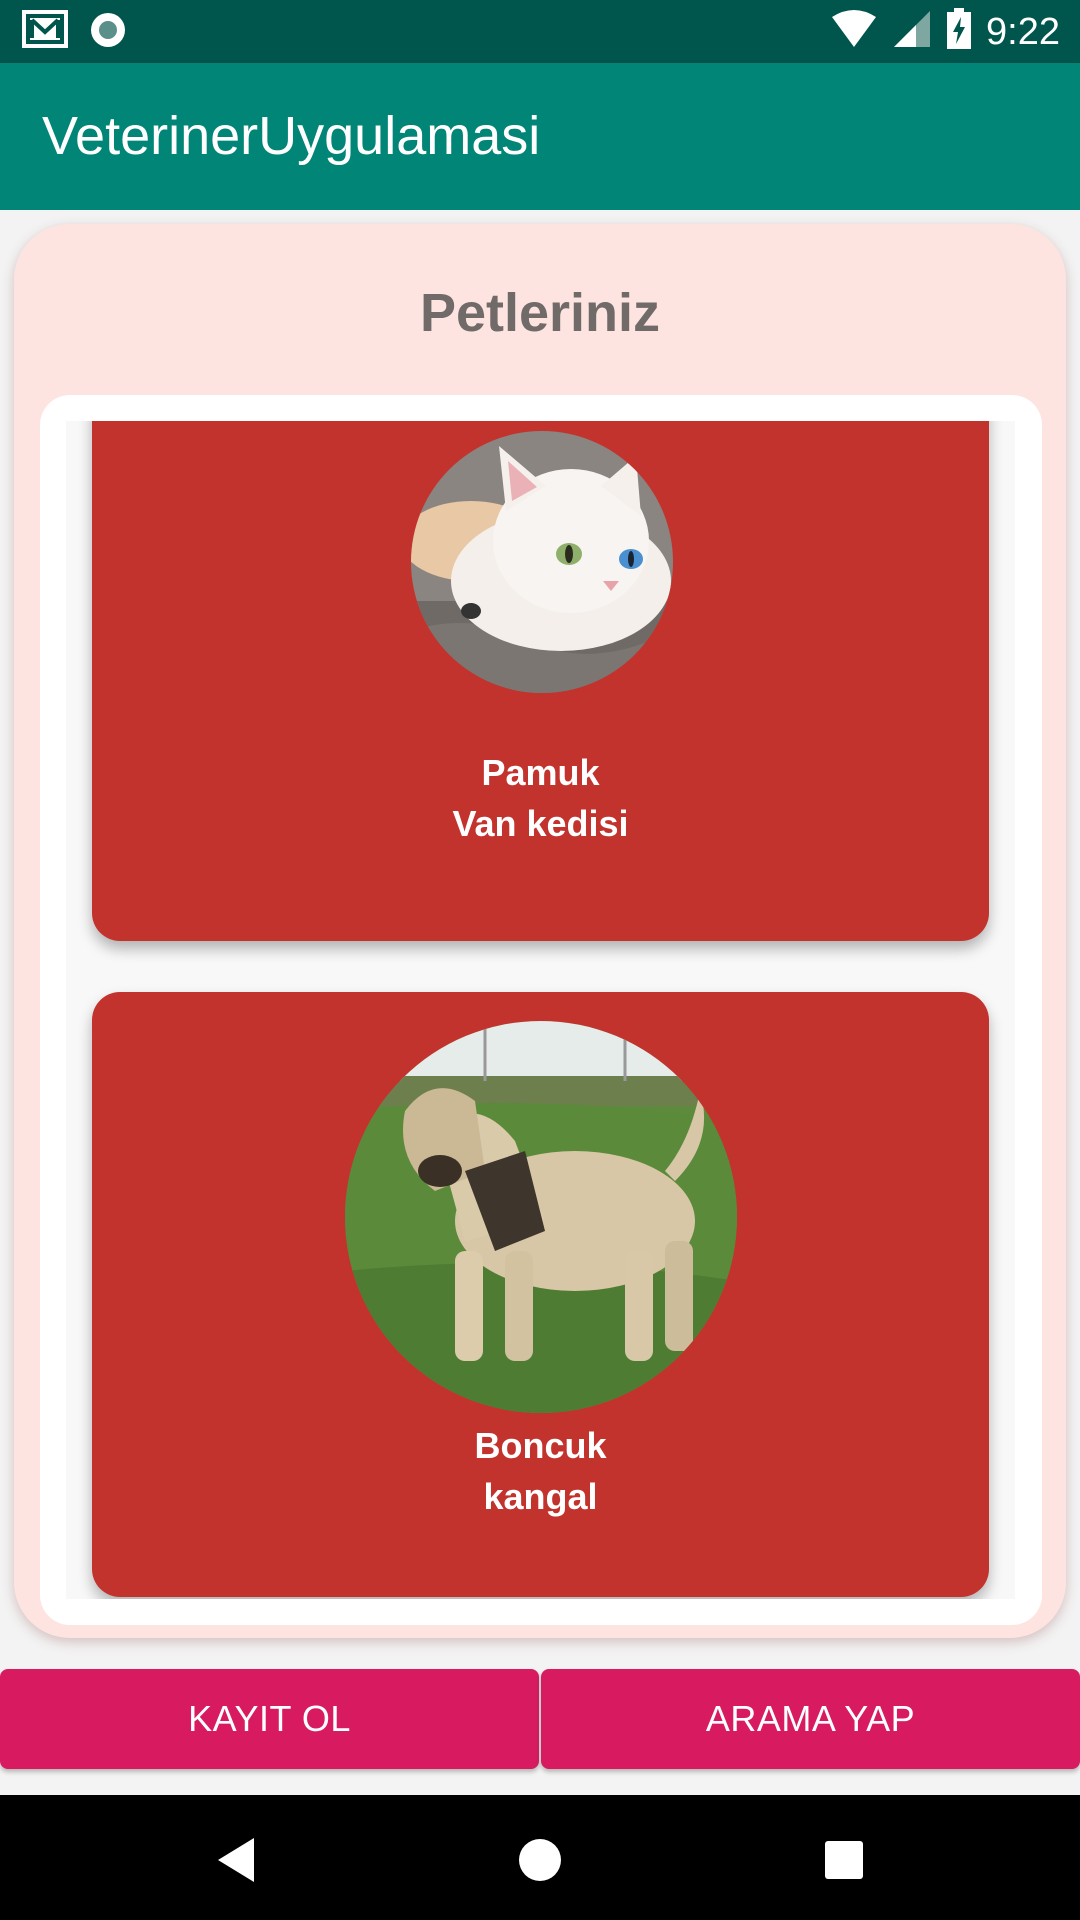 The width and height of the screenshot is (1080, 1920). What do you see at coordinates (540, 31) in the screenshot?
I see `status-bar: 9:22` at bounding box center [540, 31].